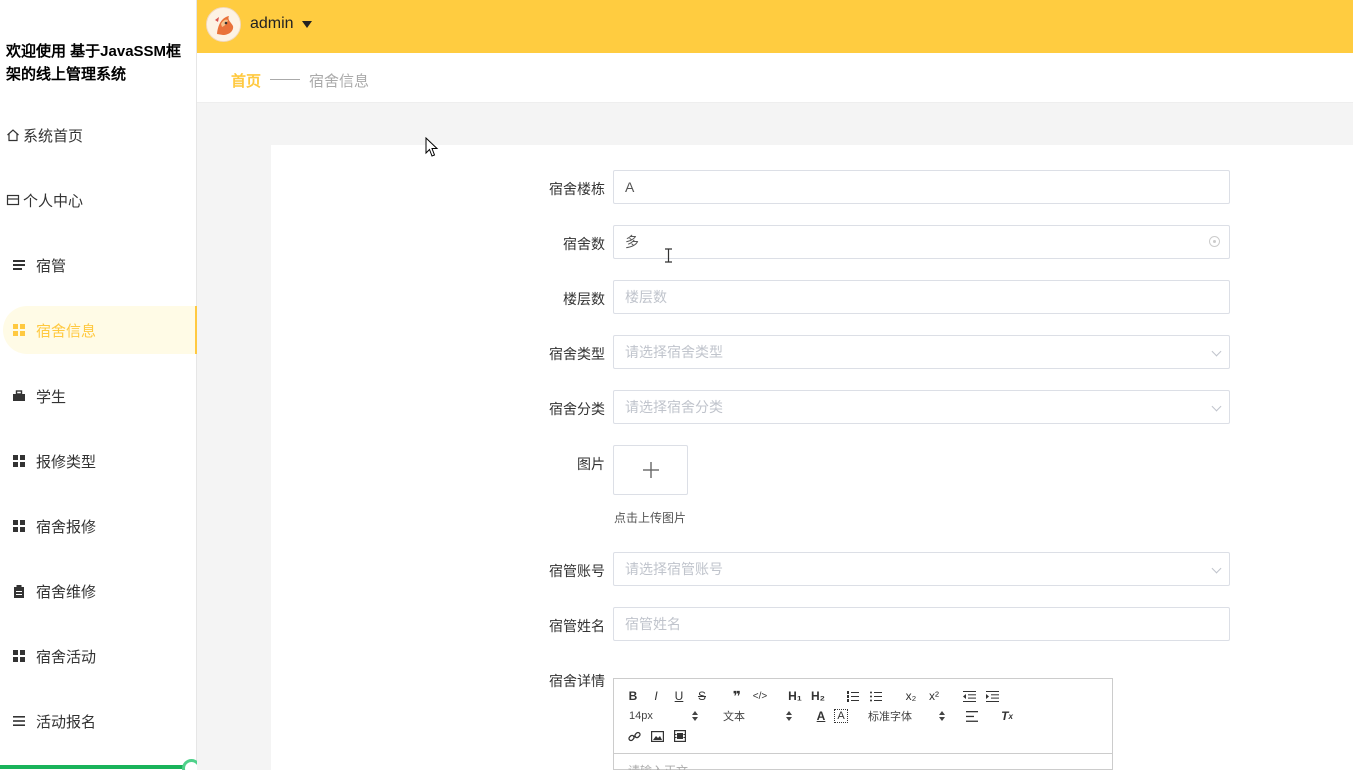 The height and width of the screenshot is (770, 1353). I want to click on bullet-list-icon, so click(876, 696).